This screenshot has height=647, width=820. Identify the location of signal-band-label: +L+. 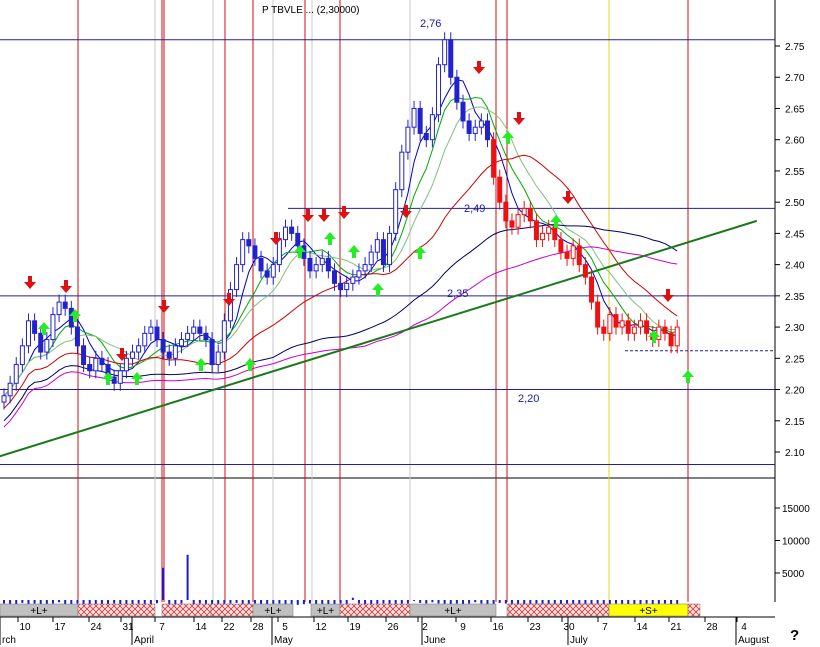
(325, 611).